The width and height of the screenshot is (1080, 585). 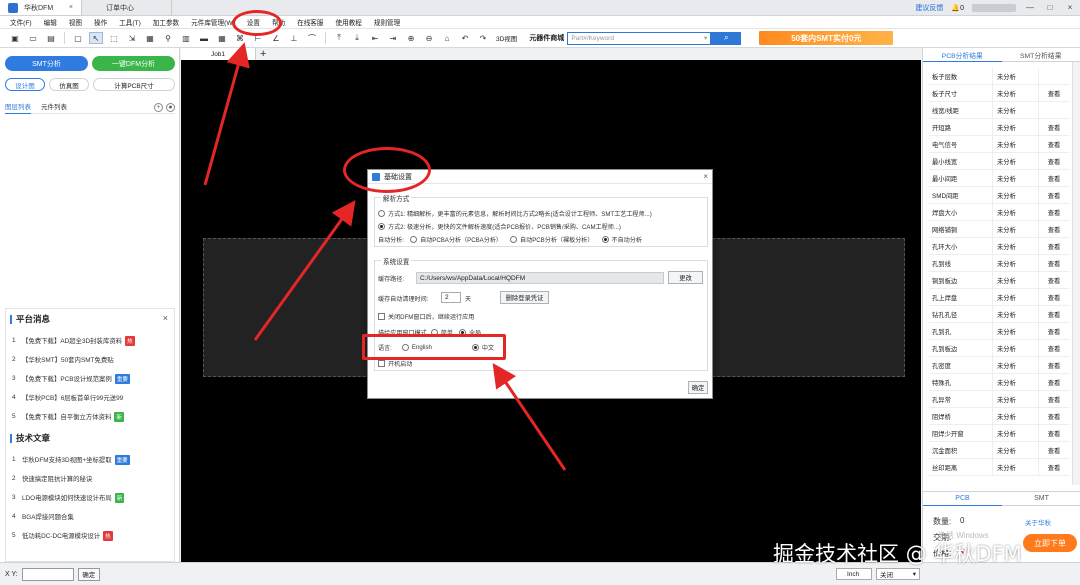 What do you see at coordinates (304, 270) in the screenshot?
I see `arrow-to-dialog` at bounding box center [304, 270].